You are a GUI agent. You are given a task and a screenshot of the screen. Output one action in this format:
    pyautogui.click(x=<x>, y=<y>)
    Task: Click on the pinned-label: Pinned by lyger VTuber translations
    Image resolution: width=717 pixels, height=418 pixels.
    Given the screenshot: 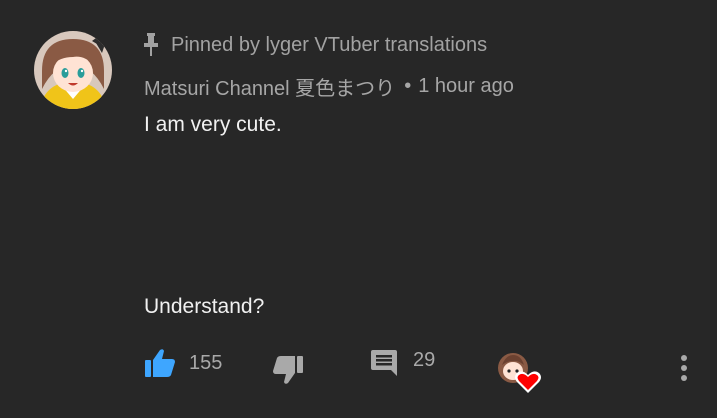 What is the action you would take?
    pyautogui.click(x=314, y=45)
    